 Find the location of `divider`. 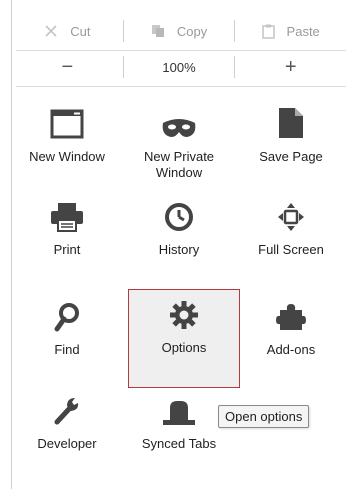

divider is located at coordinates (181, 86).